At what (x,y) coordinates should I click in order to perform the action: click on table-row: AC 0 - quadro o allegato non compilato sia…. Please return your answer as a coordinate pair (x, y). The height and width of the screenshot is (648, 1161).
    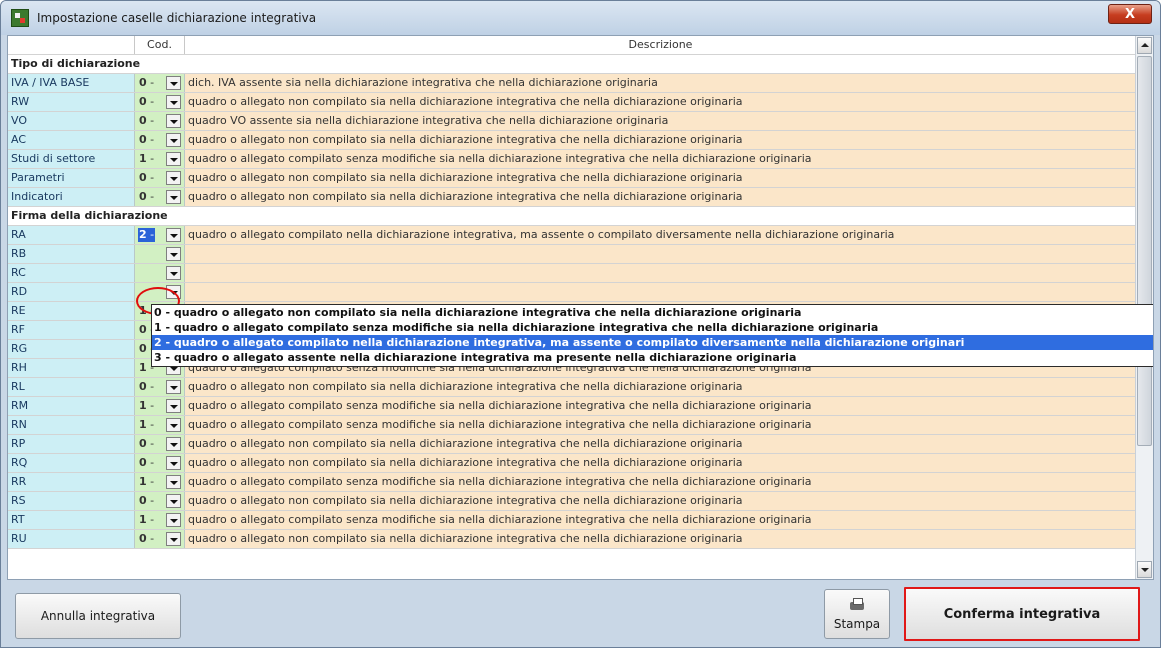
    Looking at the image, I should click on (572, 140).